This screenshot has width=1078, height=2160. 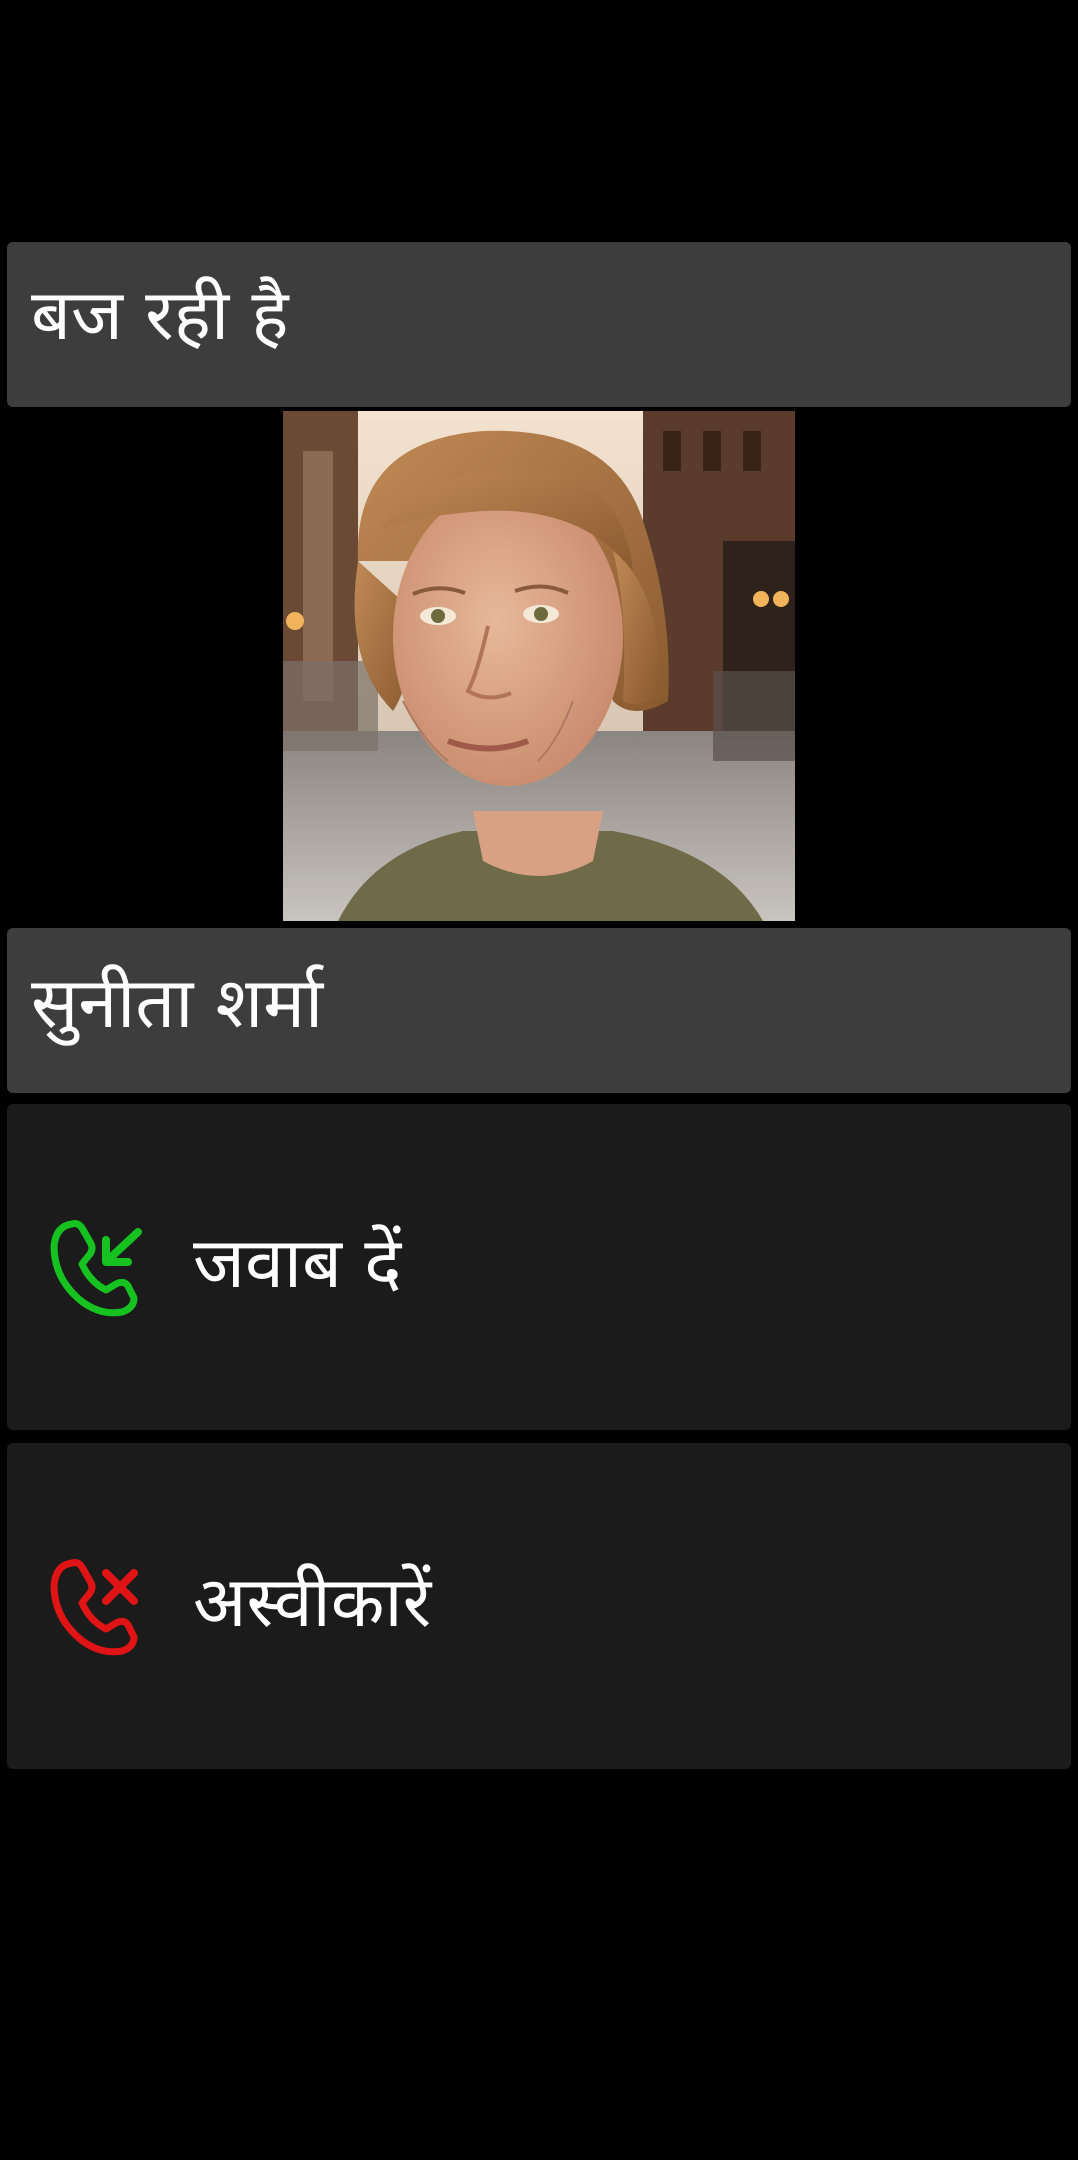 I want to click on answer-label: जवाब दें, so click(x=297, y=1263).